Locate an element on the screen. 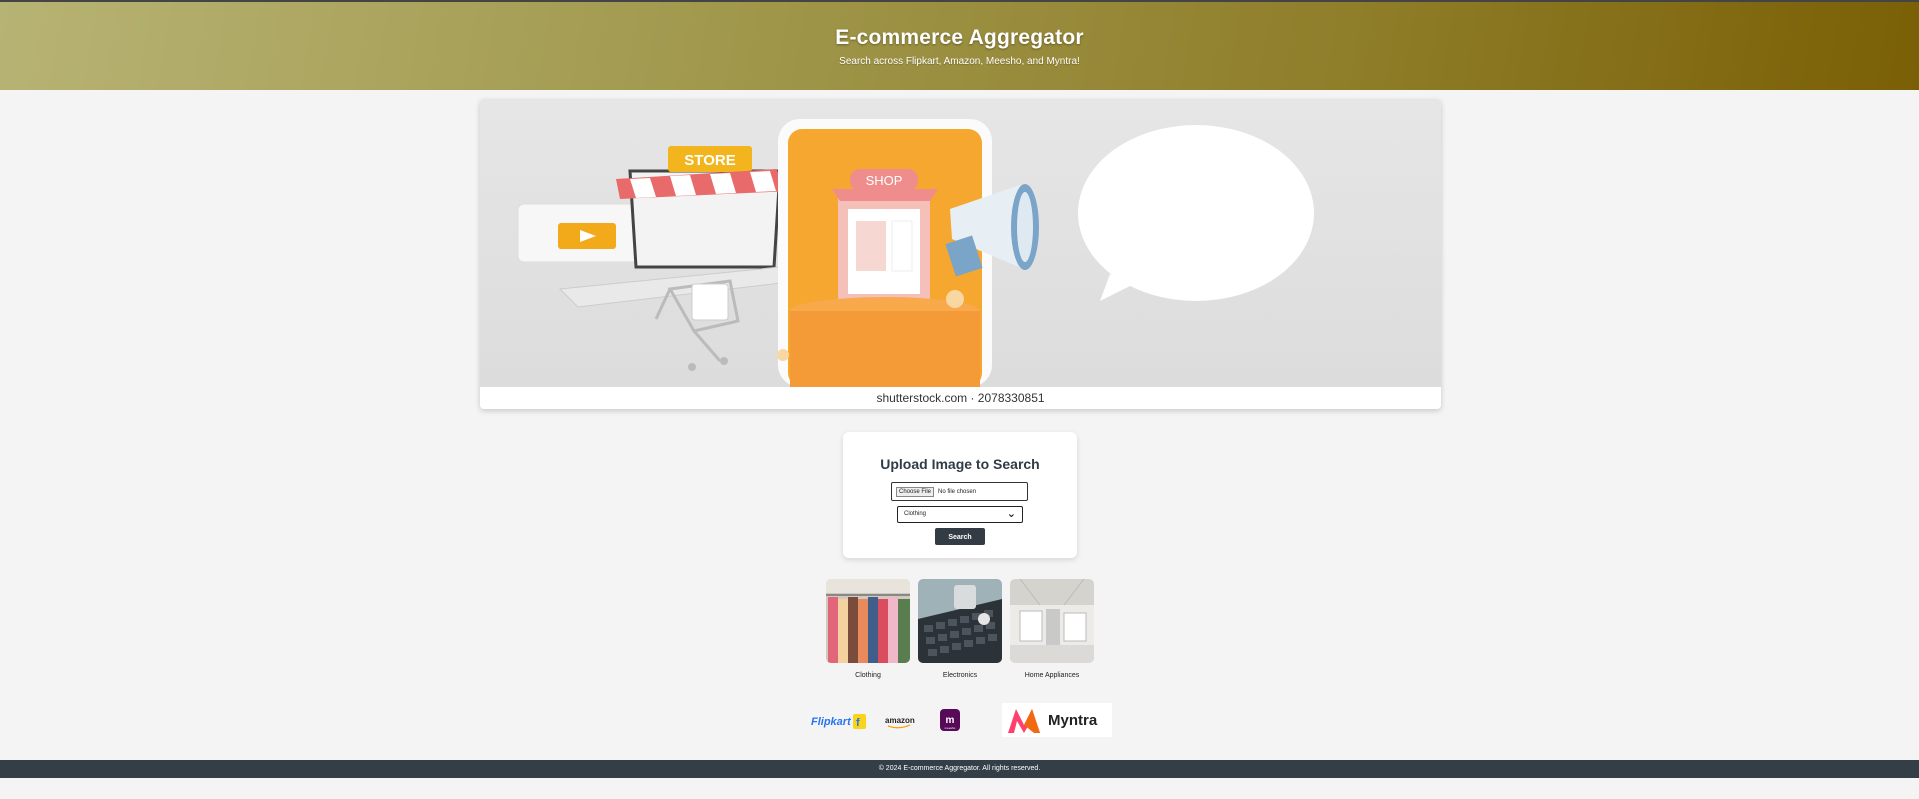  svg-text: amazon is located at coordinates (900, 720).